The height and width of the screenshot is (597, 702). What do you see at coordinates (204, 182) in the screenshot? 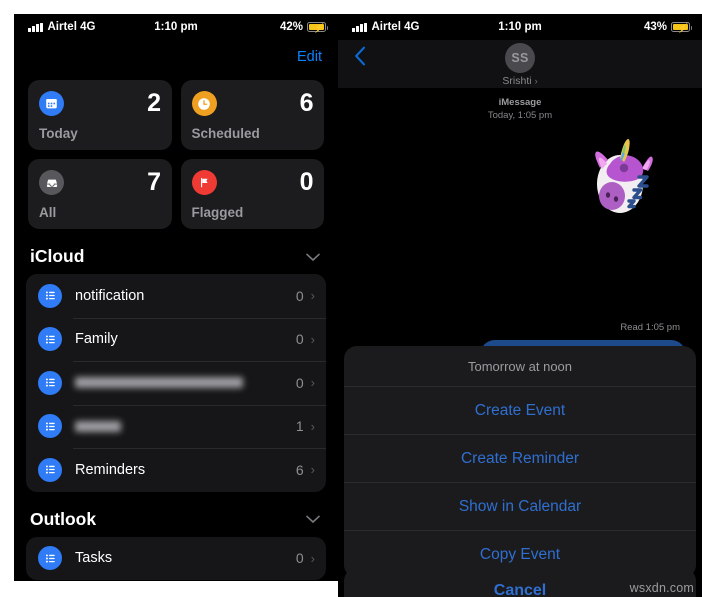
I see `flag-icon` at bounding box center [204, 182].